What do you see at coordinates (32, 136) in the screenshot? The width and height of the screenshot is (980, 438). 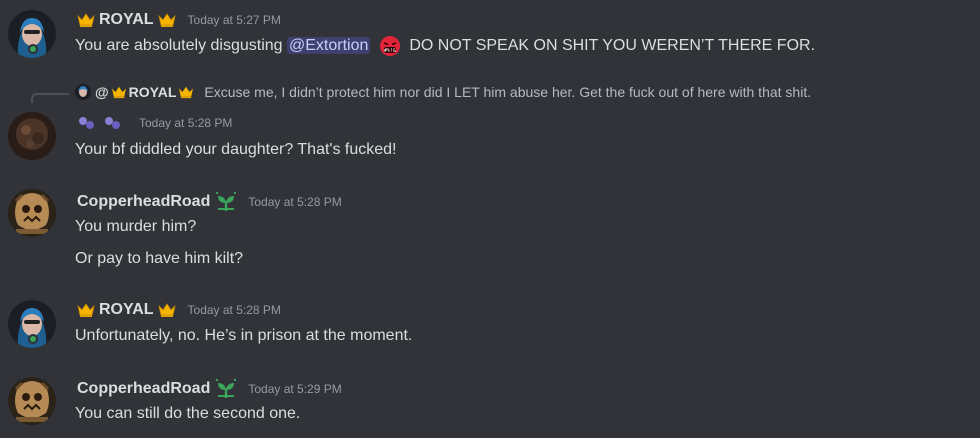 I see `avatar-anon` at bounding box center [32, 136].